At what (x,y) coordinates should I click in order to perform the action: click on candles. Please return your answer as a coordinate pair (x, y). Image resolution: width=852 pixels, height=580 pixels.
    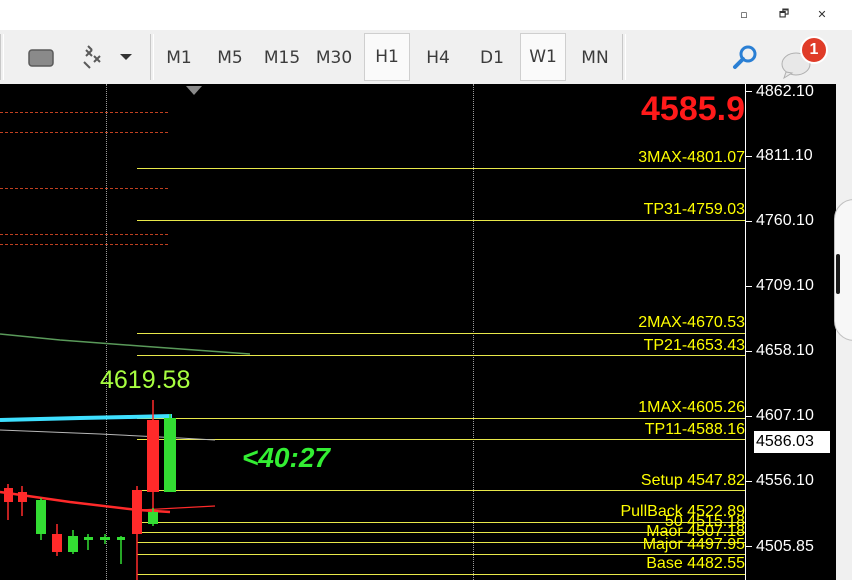
    Looking at the image, I should click on (90, 490).